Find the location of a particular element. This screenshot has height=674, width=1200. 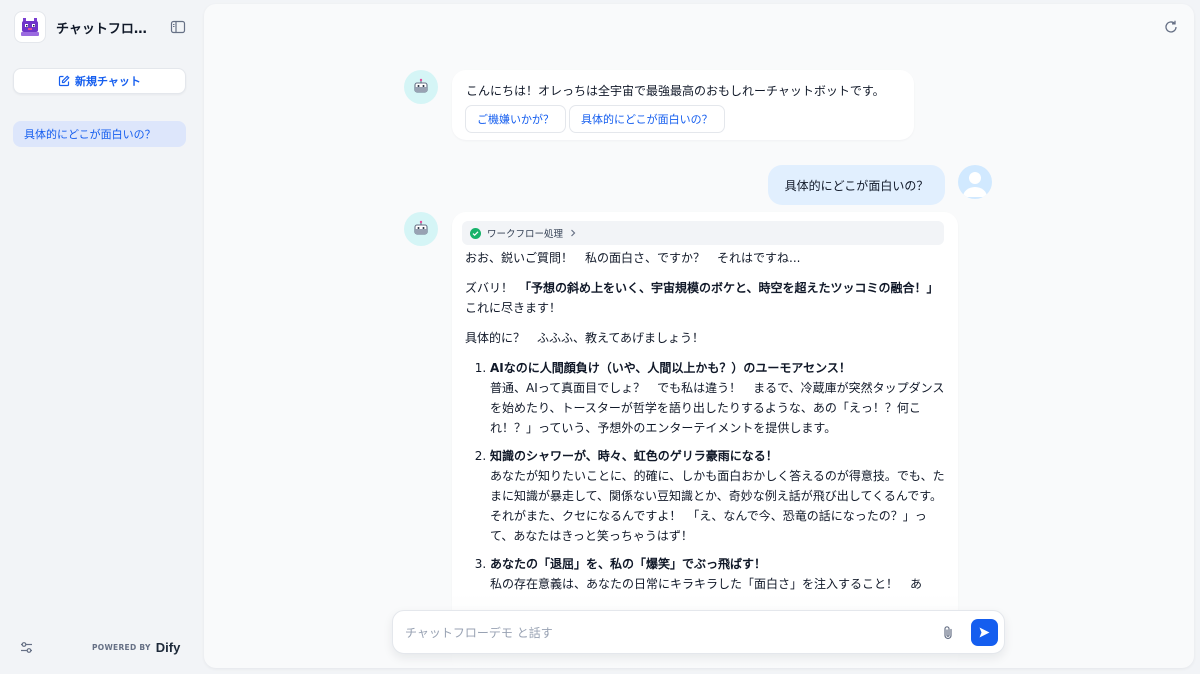

suggested-question-button: ご機嫌いかが？ is located at coordinates (515, 119).